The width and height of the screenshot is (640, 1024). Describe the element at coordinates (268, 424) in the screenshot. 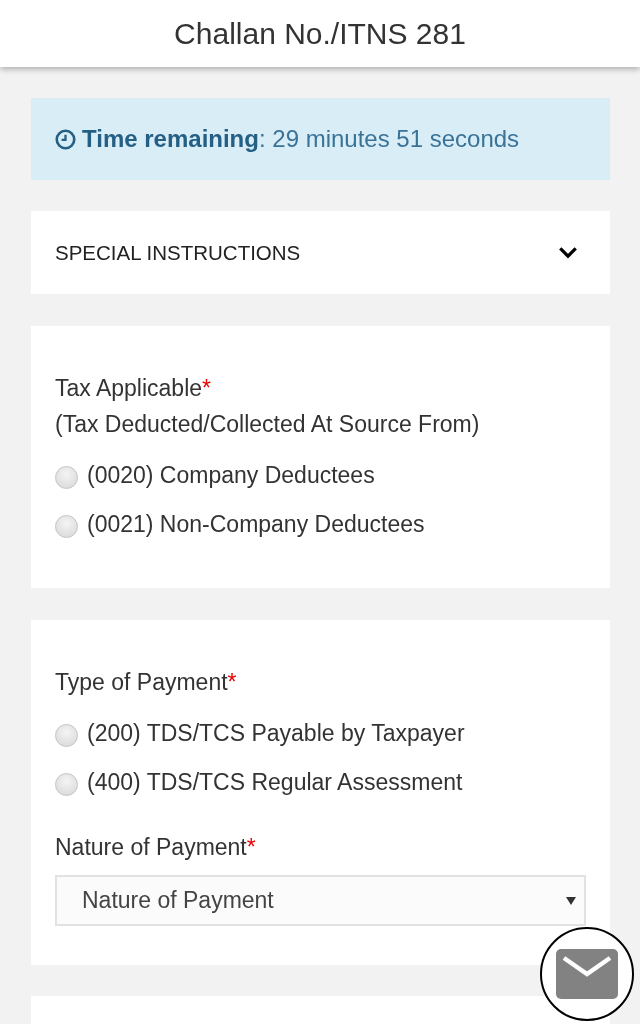

I see `field-sublabel: (Tax Deducted/Collected At Source From)` at that location.